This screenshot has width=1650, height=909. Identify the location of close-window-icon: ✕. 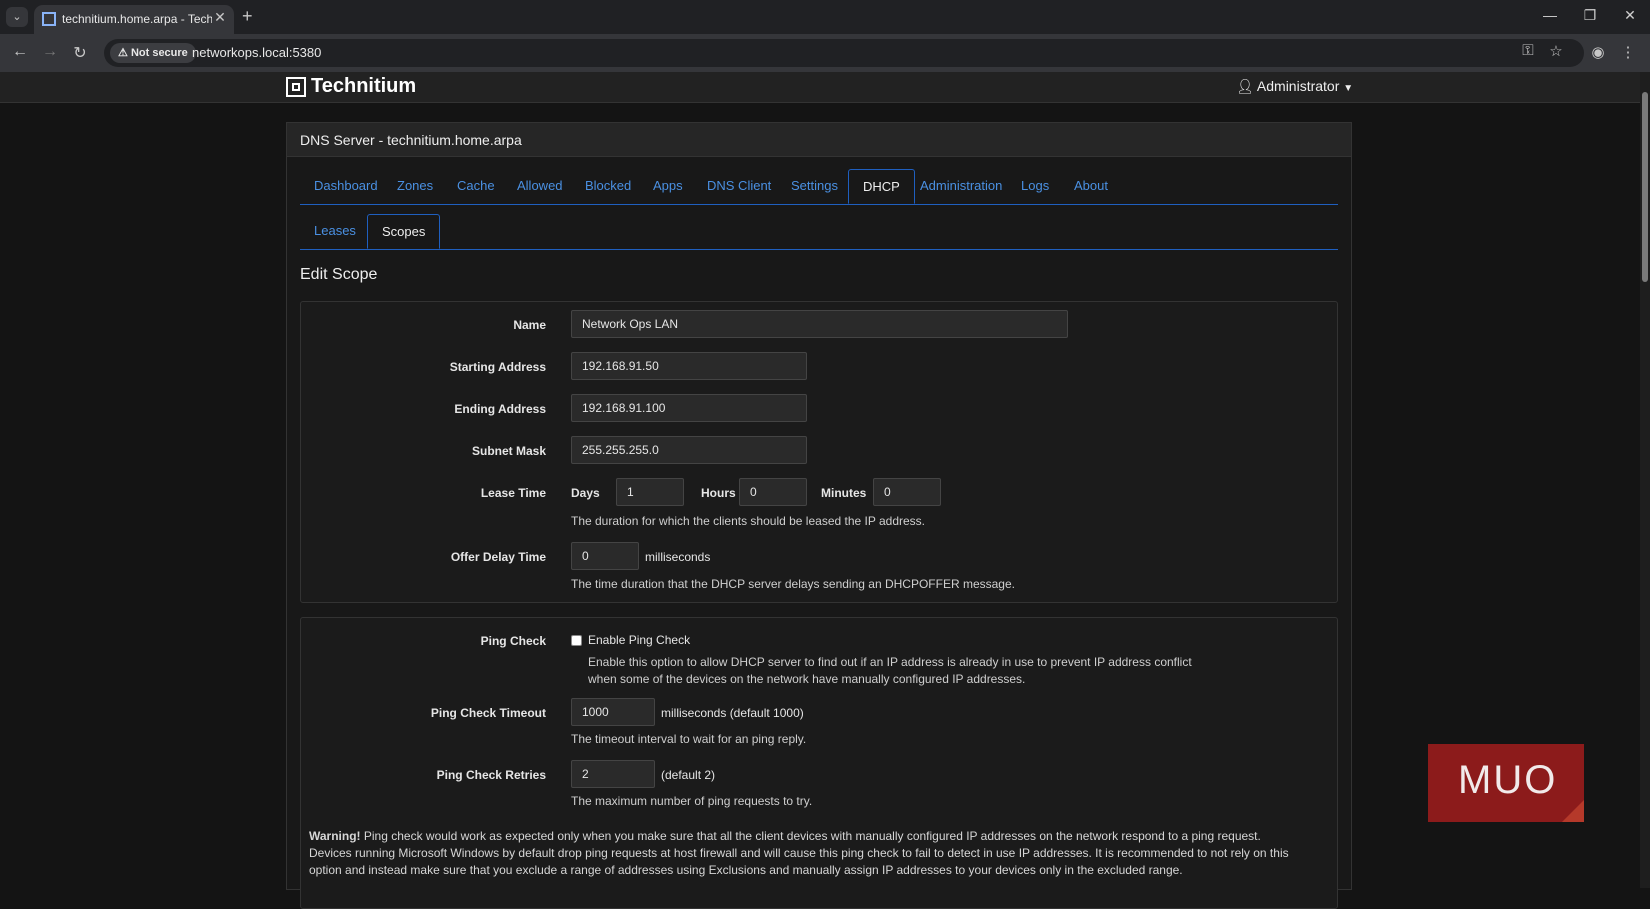
(1630, 15).